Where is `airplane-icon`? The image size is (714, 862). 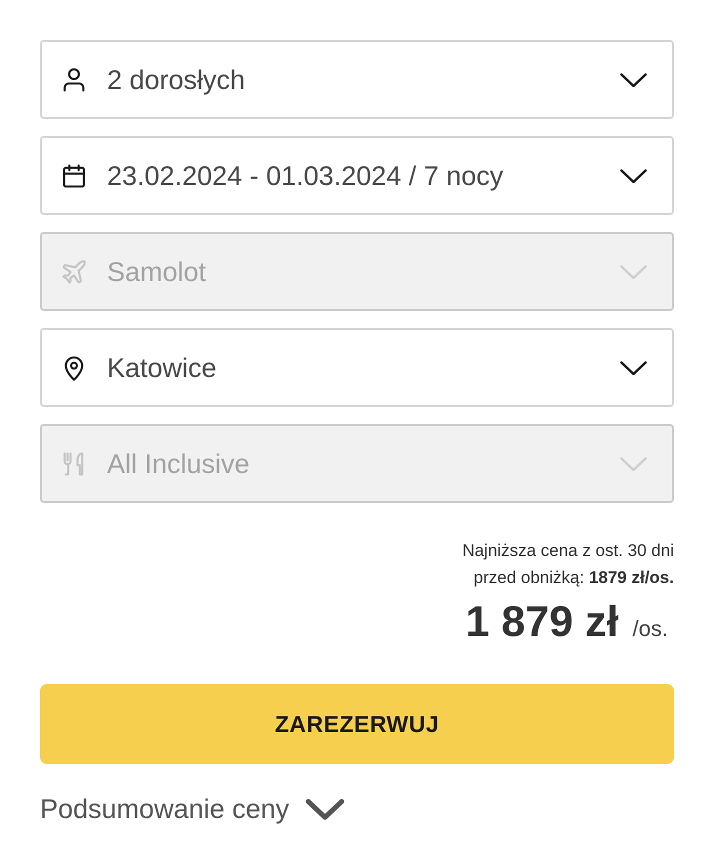
airplane-icon is located at coordinates (74, 272).